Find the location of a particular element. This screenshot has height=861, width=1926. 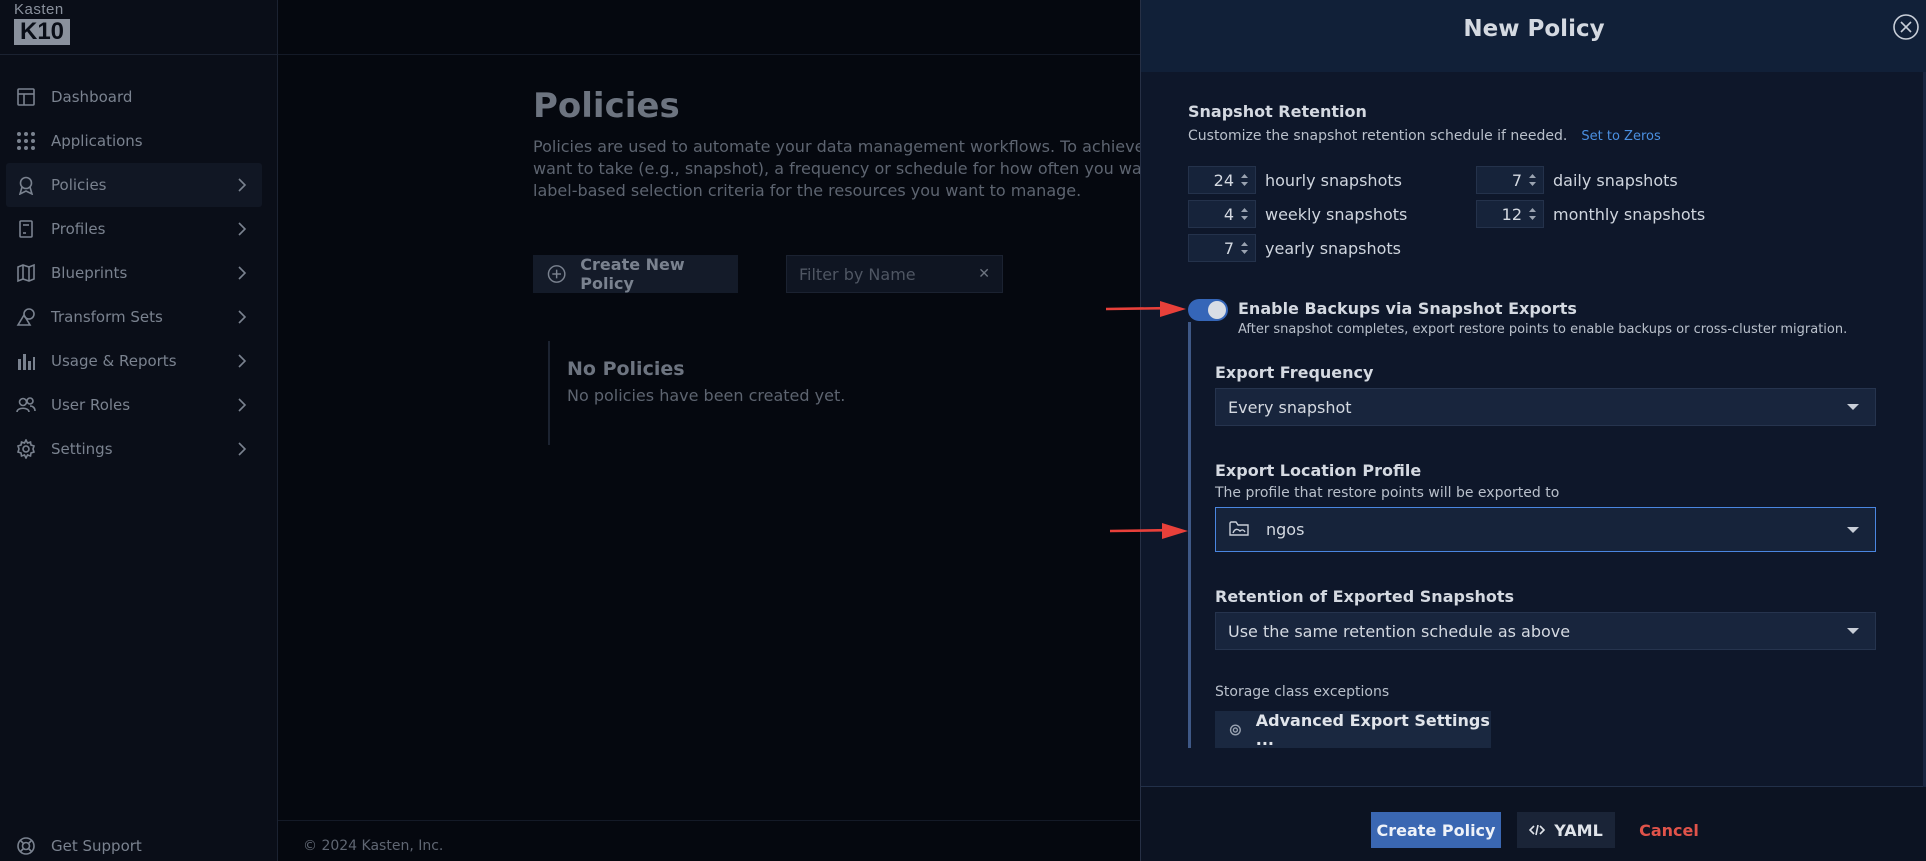

monthly-stepper: 12 is located at coordinates (1510, 214).